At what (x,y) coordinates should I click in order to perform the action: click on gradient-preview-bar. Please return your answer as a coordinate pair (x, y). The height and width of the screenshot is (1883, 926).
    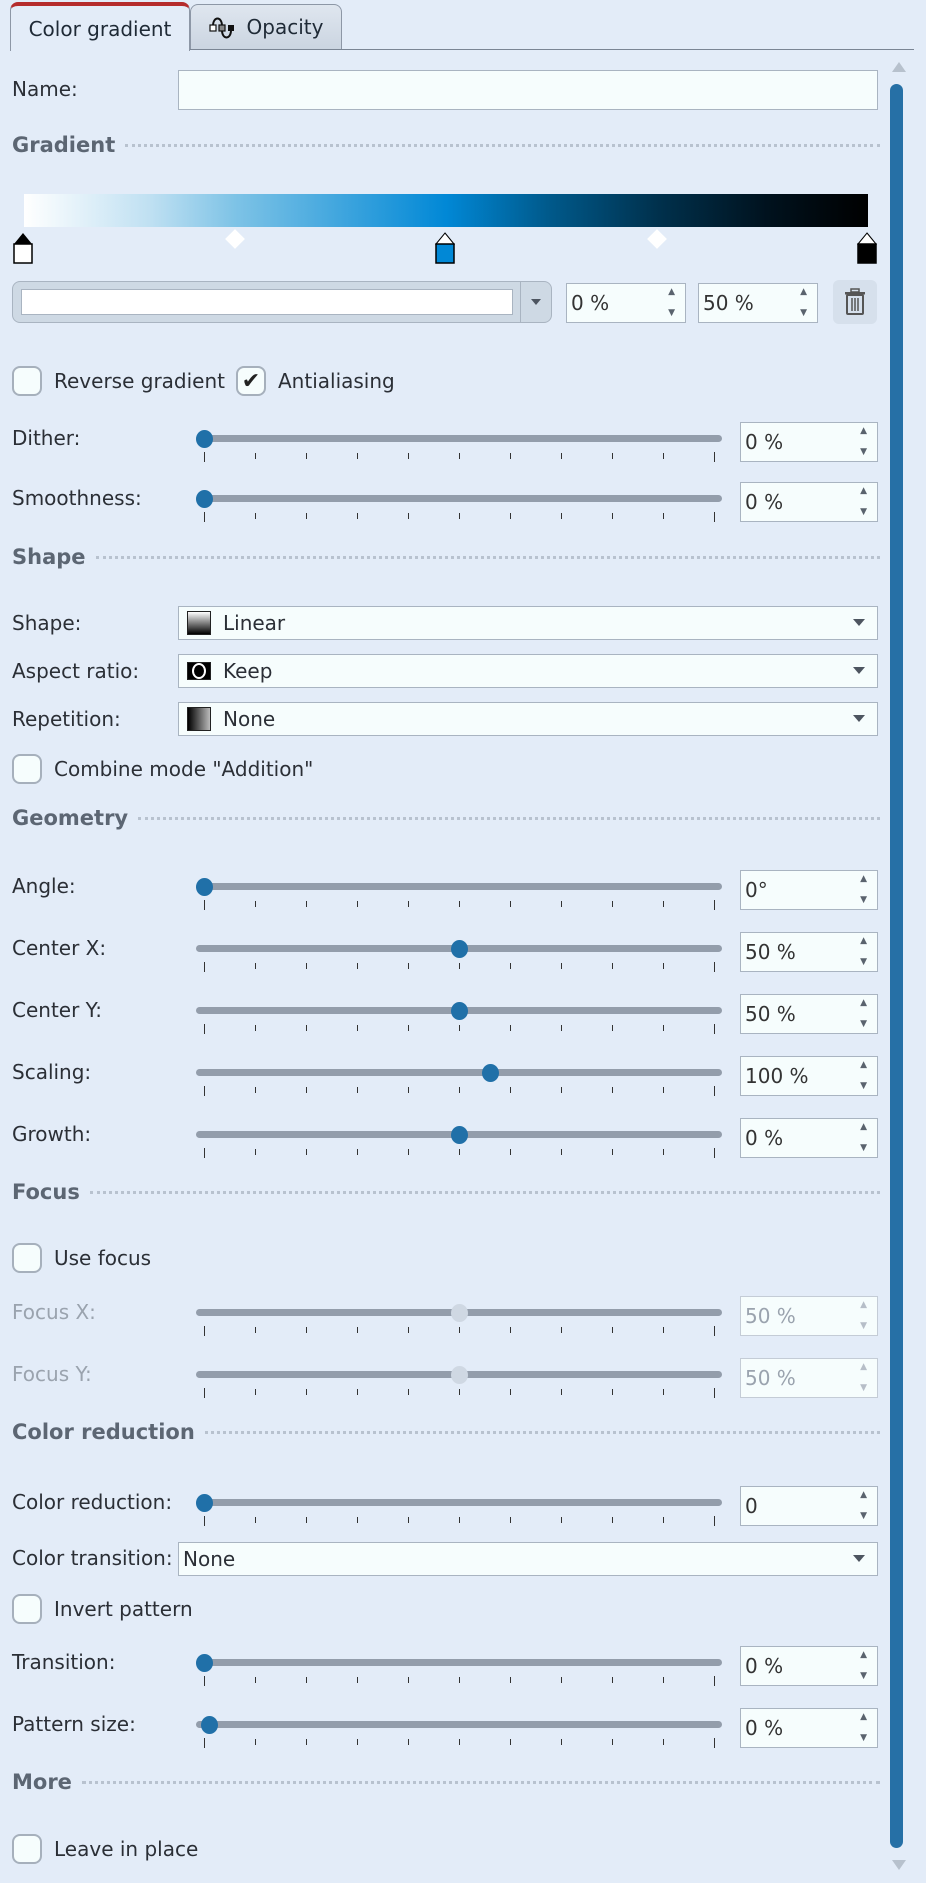
    Looking at the image, I should click on (446, 210).